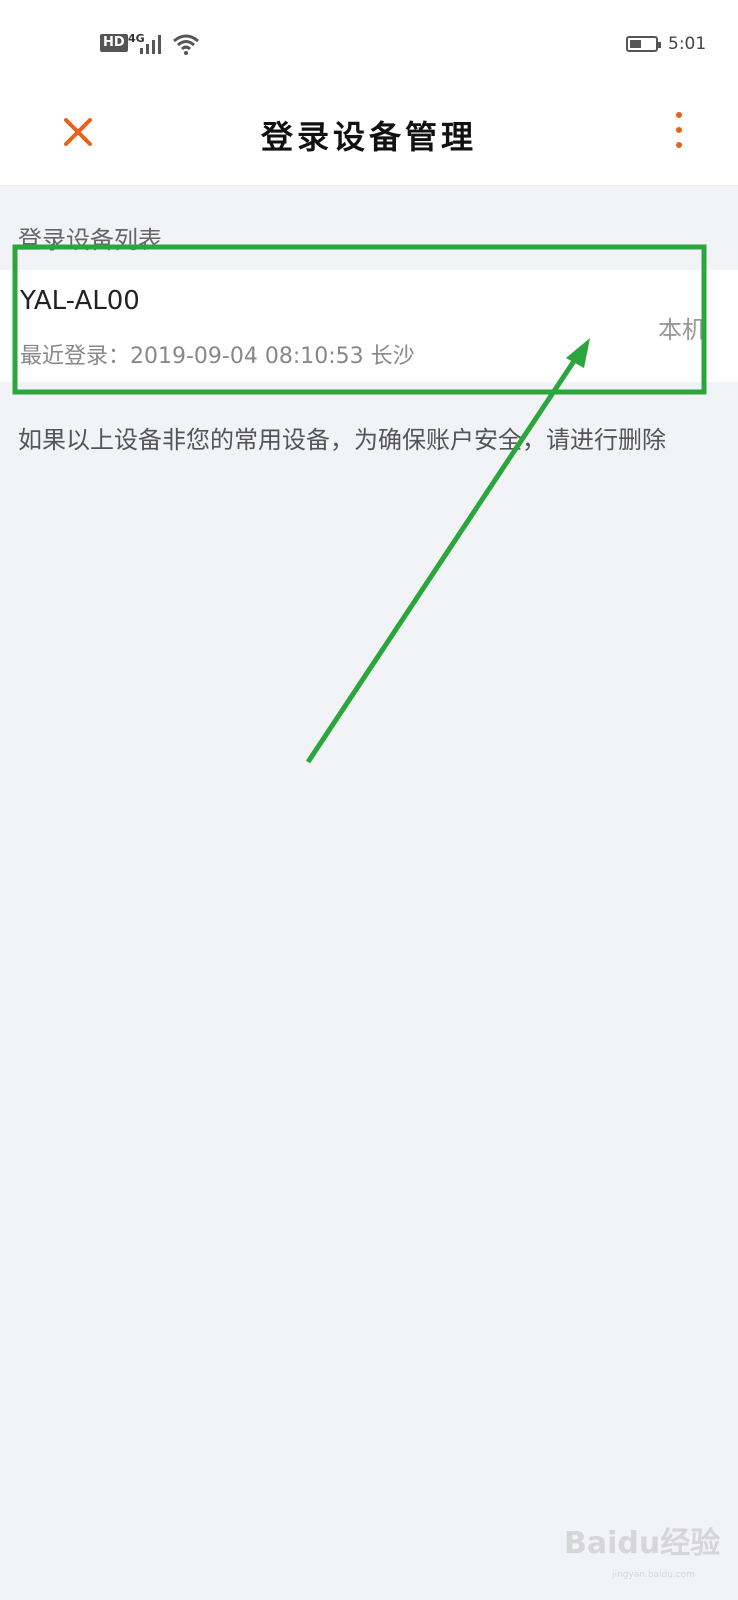  I want to click on watermark-logo: Baidu经验, so click(642, 1543).